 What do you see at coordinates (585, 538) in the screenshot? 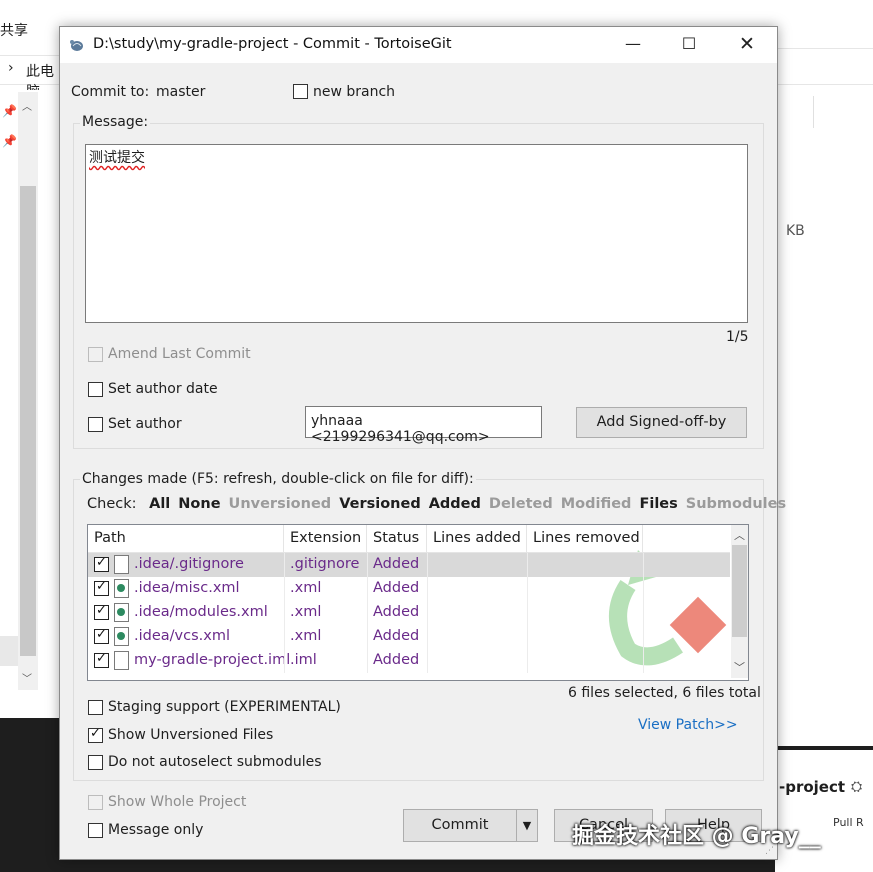
I see `column-lines-removed: Lines removed` at bounding box center [585, 538].